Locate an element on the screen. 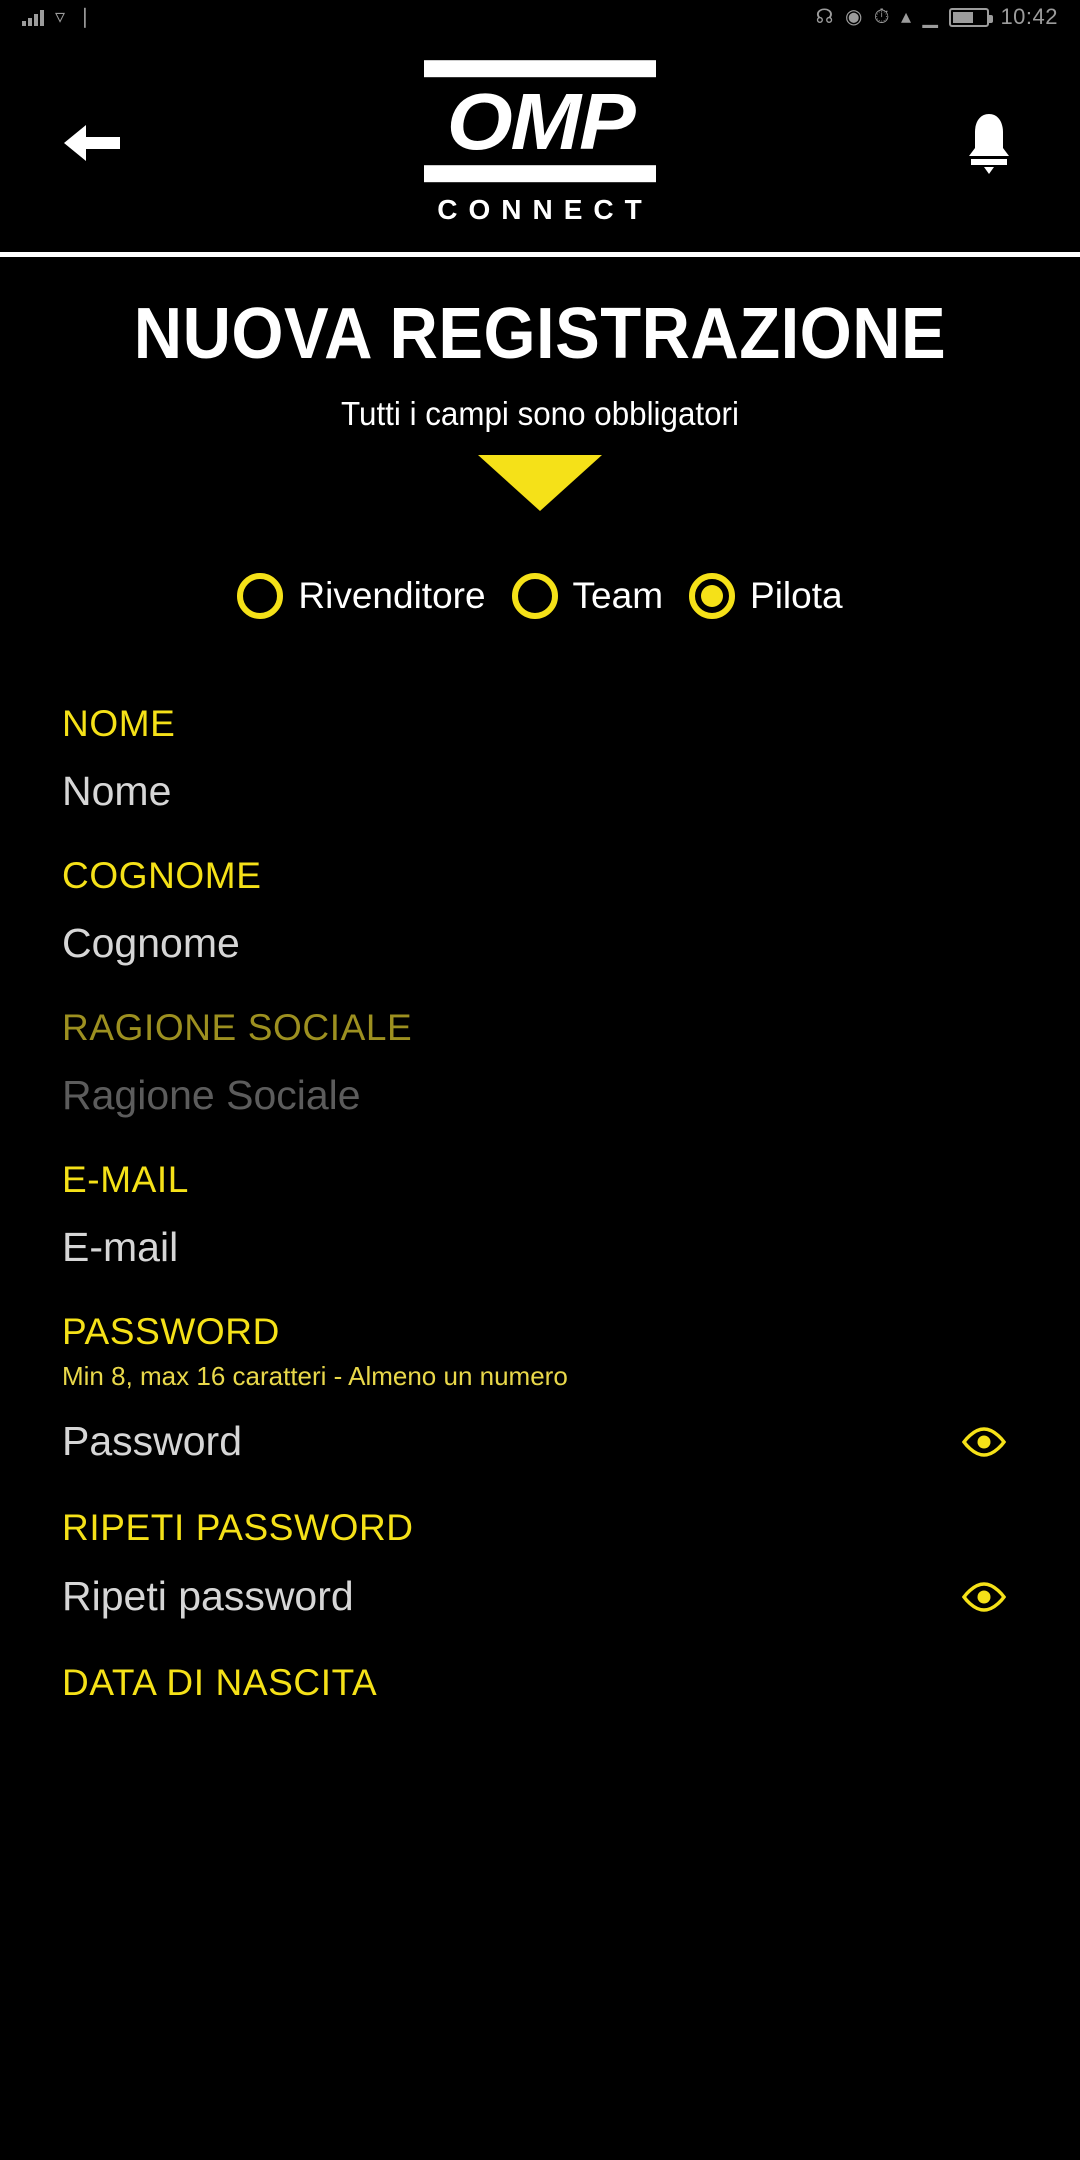  field-input-ragione-sociale: Ragione Sociale is located at coordinates (540, 1089).